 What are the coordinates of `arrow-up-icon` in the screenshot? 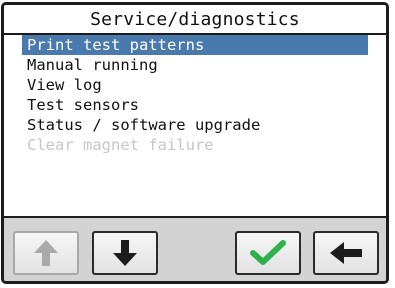 It's located at (46, 253).